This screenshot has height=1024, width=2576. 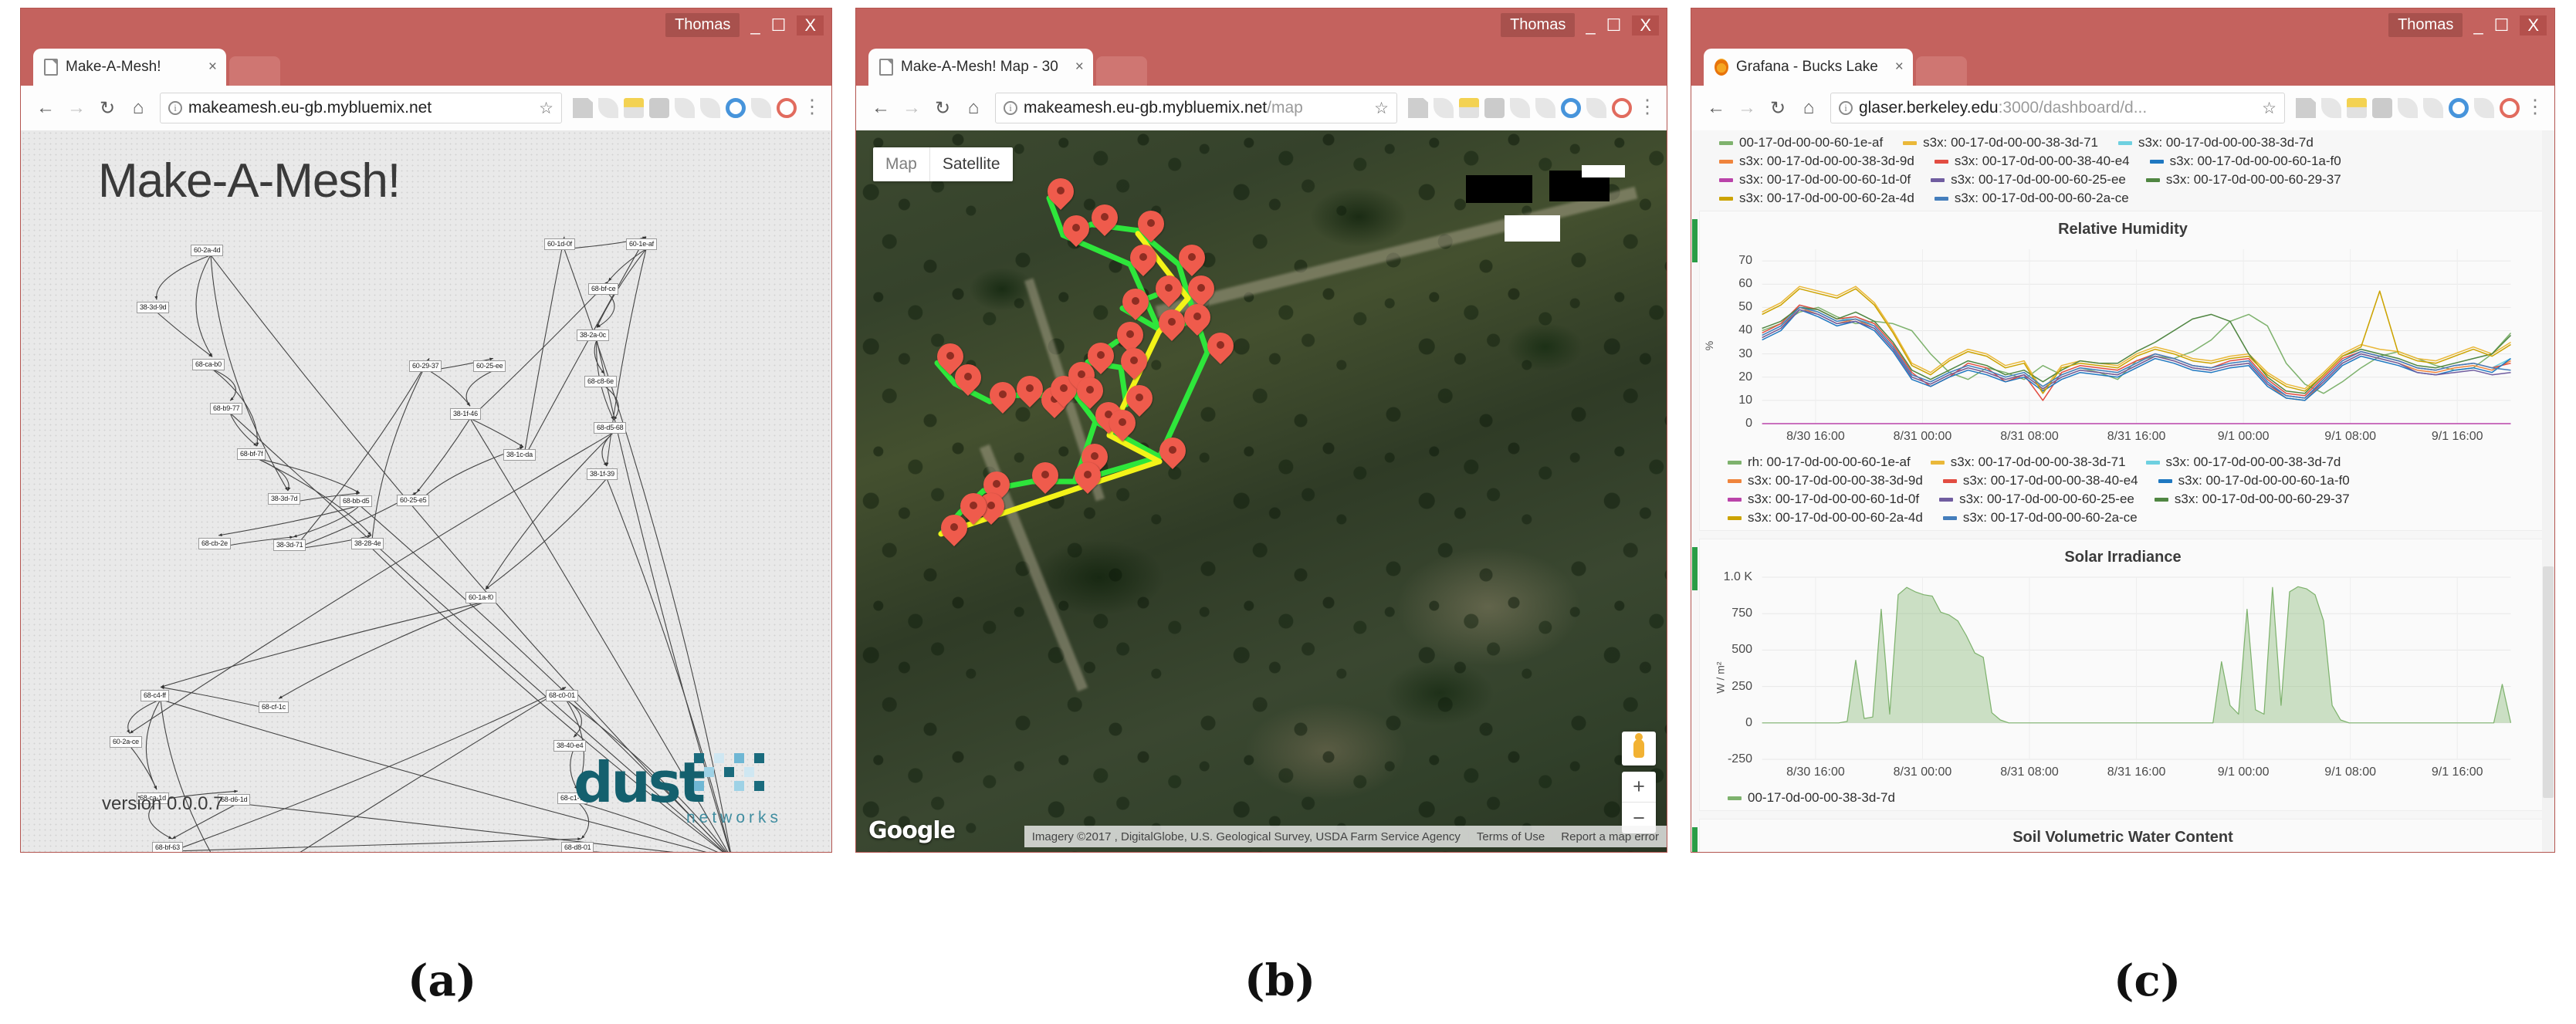 What do you see at coordinates (1808, 67) in the screenshot?
I see `tab-grafana-bucks-lake: Grafana - Bucks Lake ×` at bounding box center [1808, 67].